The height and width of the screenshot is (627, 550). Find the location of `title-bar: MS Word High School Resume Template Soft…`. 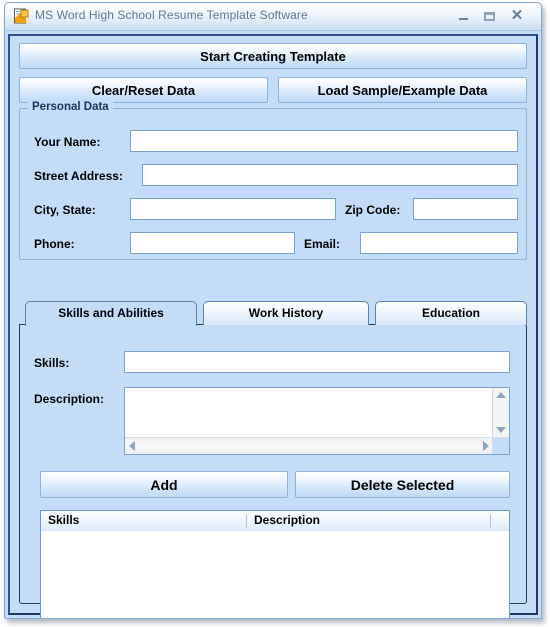

title-bar: MS Word High School Resume Template Soft… is located at coordinates (273, 17).